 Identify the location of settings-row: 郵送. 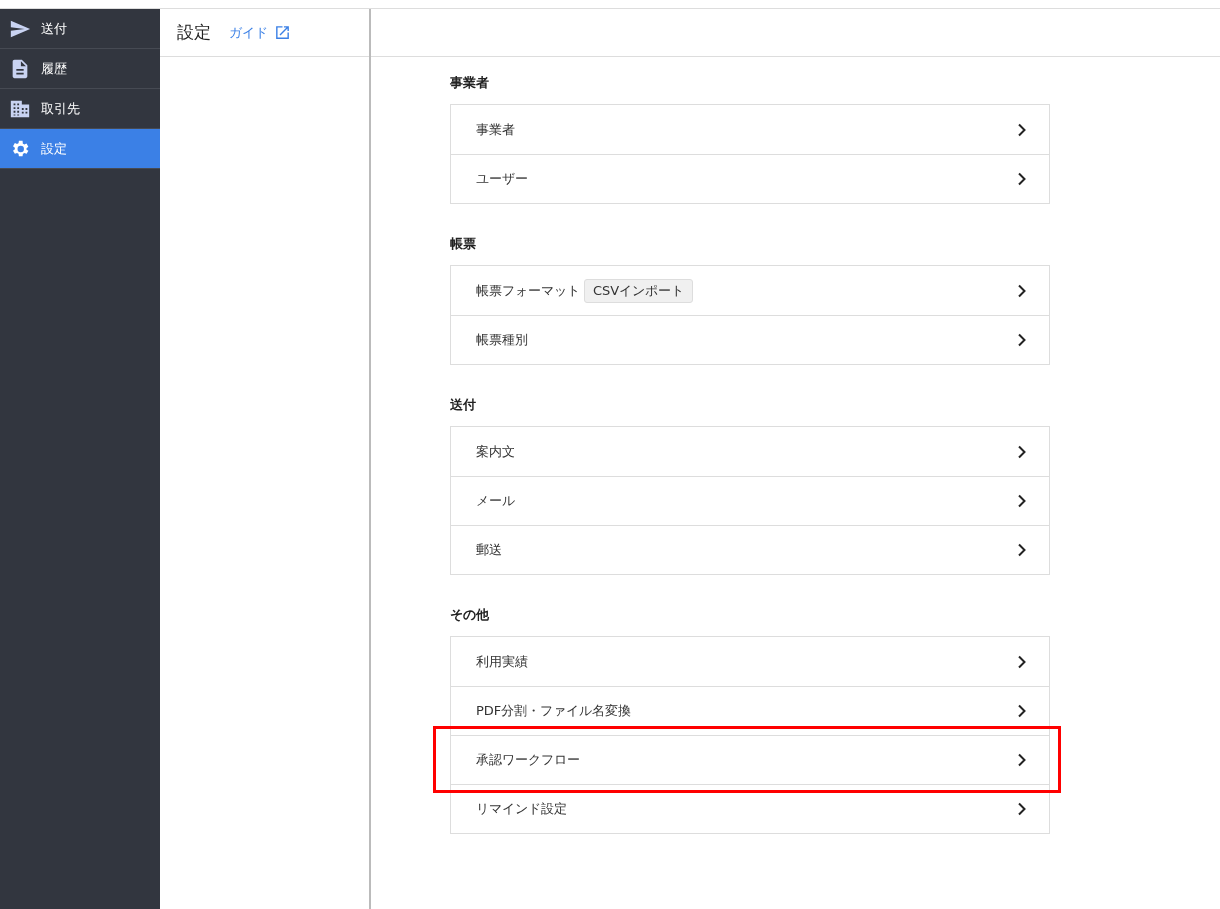
(750, 549).